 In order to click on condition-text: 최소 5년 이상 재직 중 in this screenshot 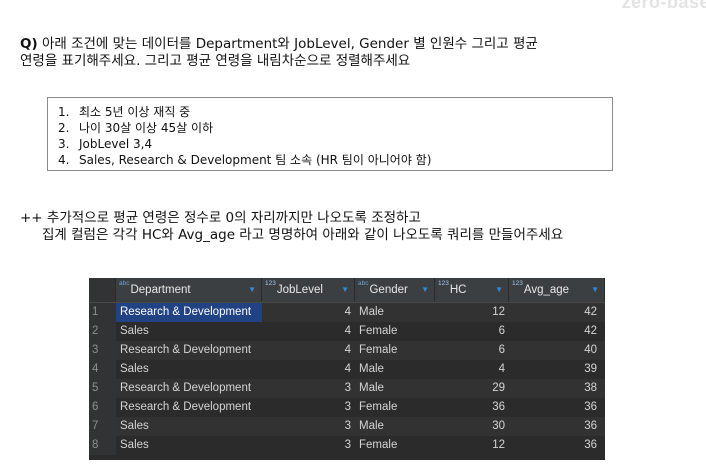, I will do `click(135, 112)`.